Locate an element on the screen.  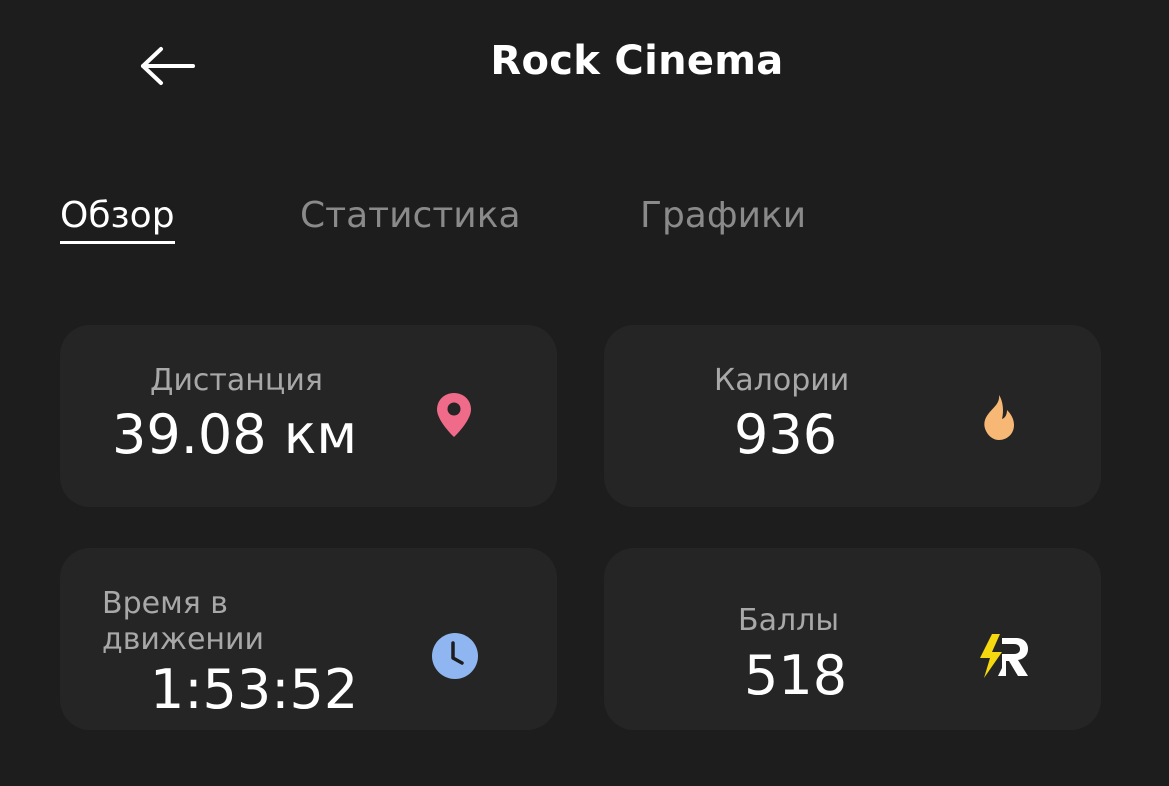
moving-time-label: Время в движении is located at coordinates (183, 622).